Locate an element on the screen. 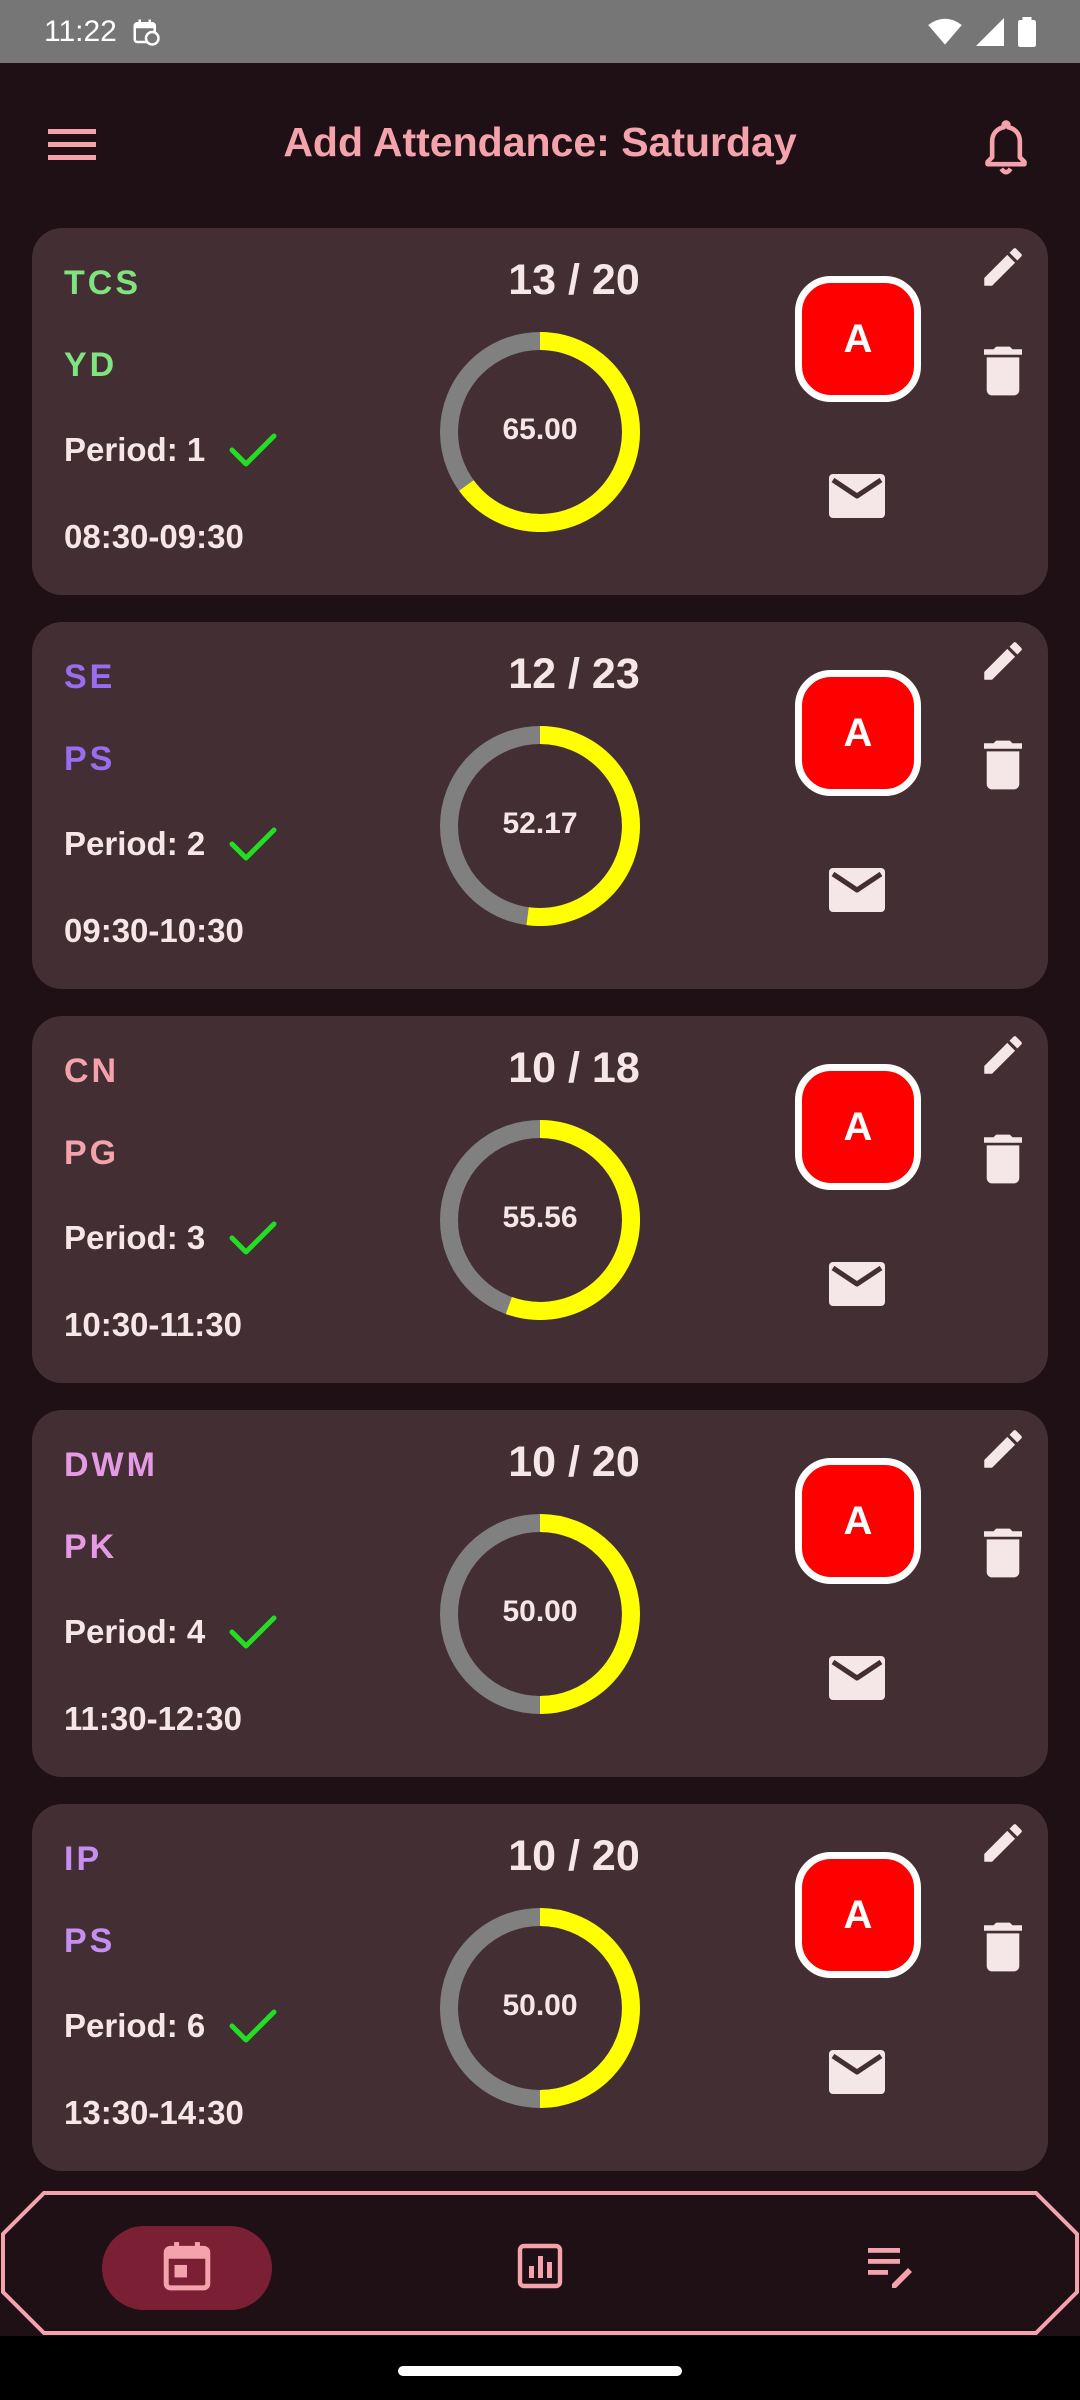 The image size is (1080, 2400). attendance-count: 13 / 20 is located at coordinates (574, 280).